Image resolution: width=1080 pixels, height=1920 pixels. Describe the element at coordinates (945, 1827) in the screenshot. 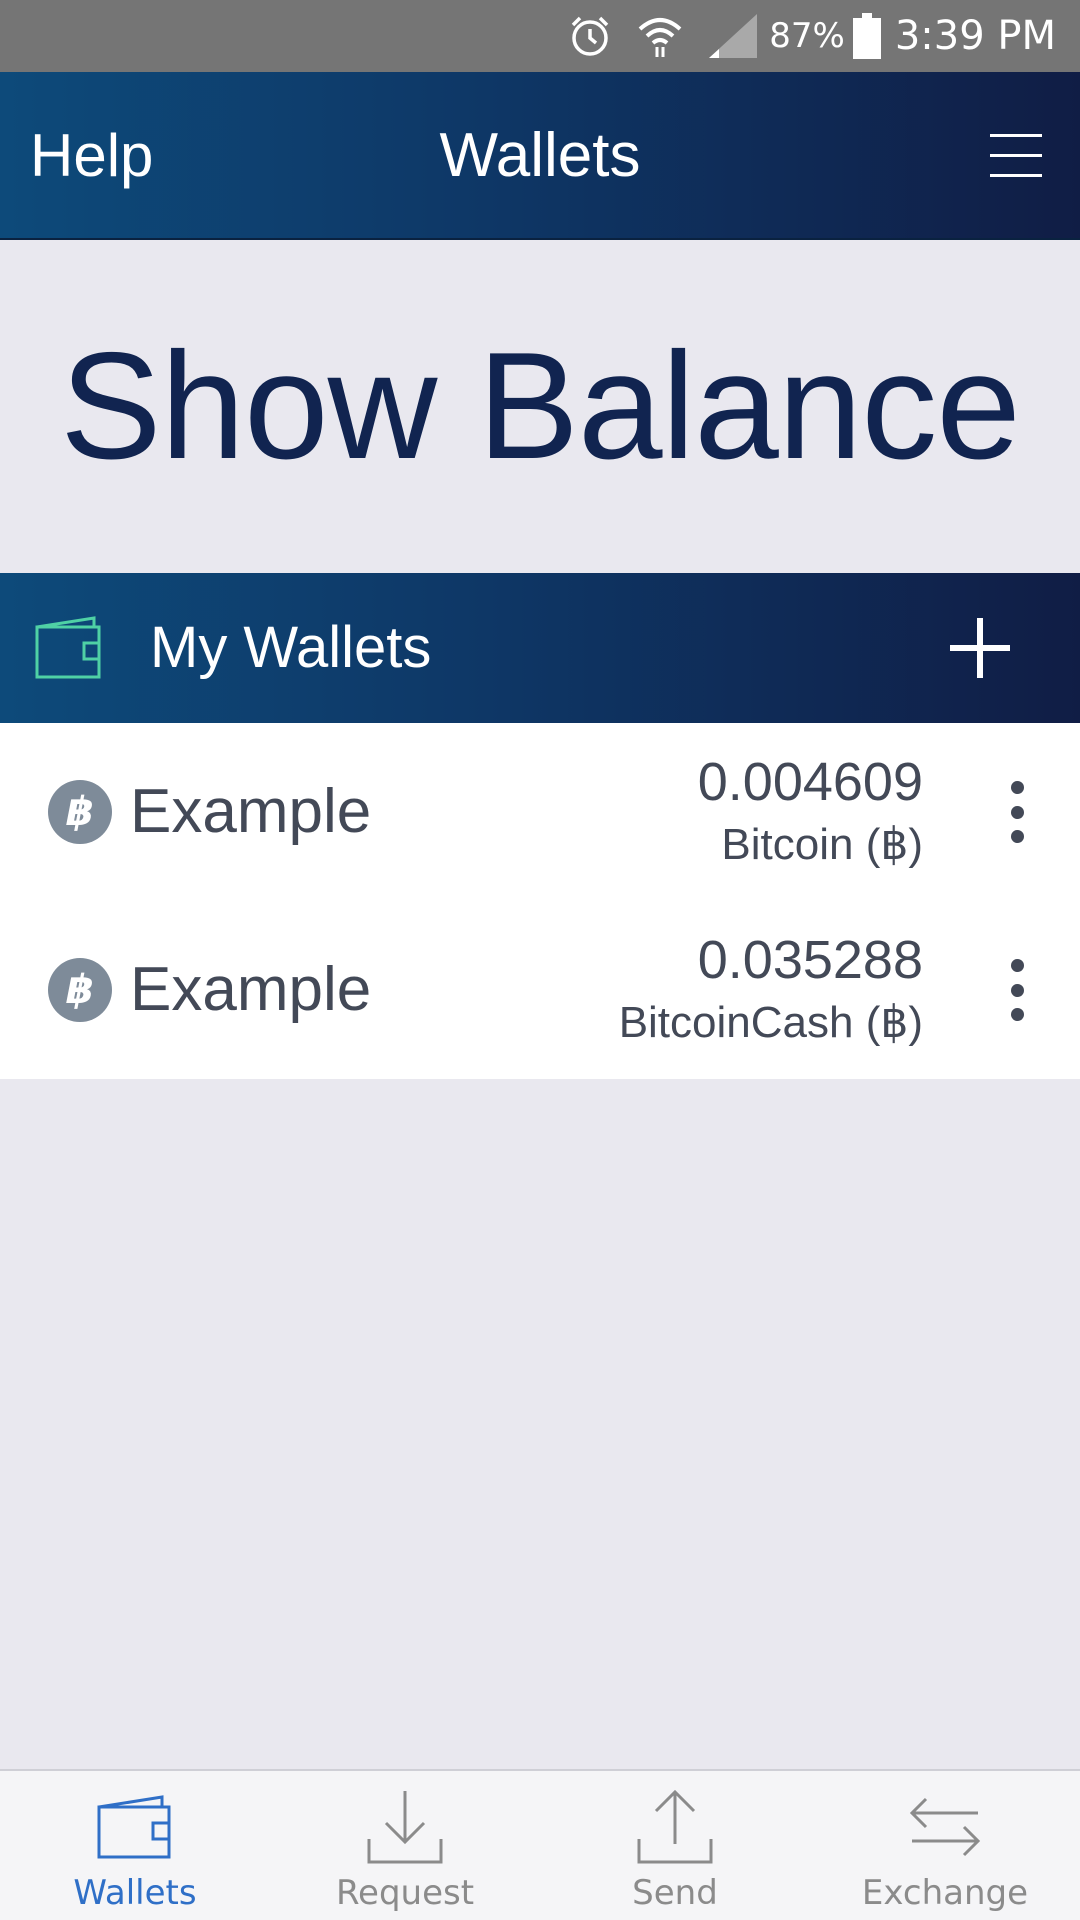

I see `exchange-arrows-icon` at that location.